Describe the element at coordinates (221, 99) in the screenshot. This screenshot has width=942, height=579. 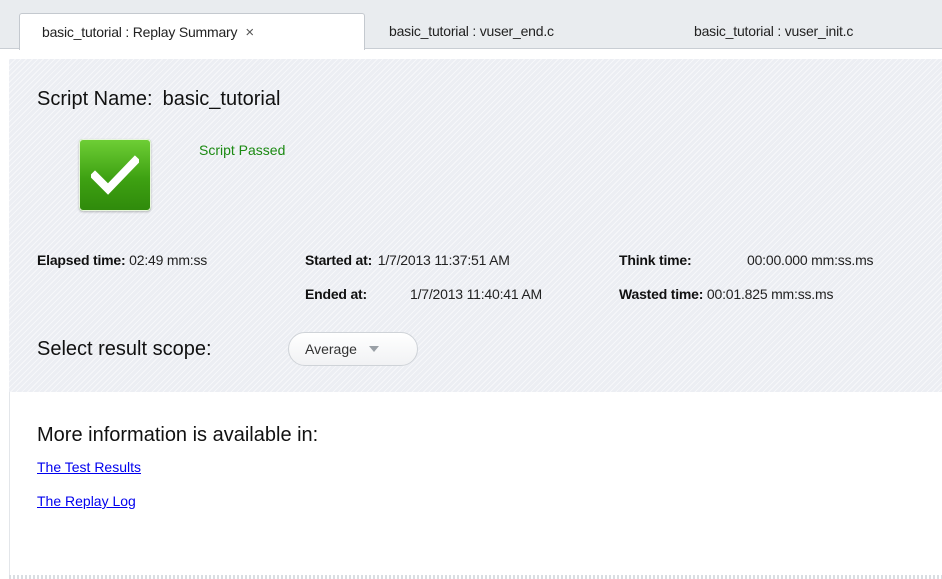
I see `script-name-value: basic_tutorial` at that location.